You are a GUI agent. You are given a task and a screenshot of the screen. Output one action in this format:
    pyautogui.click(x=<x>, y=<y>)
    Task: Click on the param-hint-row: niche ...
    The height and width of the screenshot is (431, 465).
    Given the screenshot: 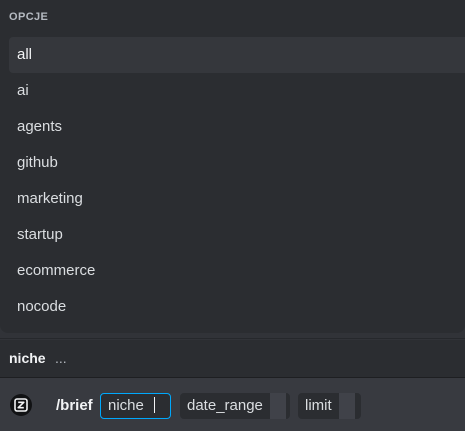 What is the action you would take?
    pyautogui.click(x=232, y=359)
    